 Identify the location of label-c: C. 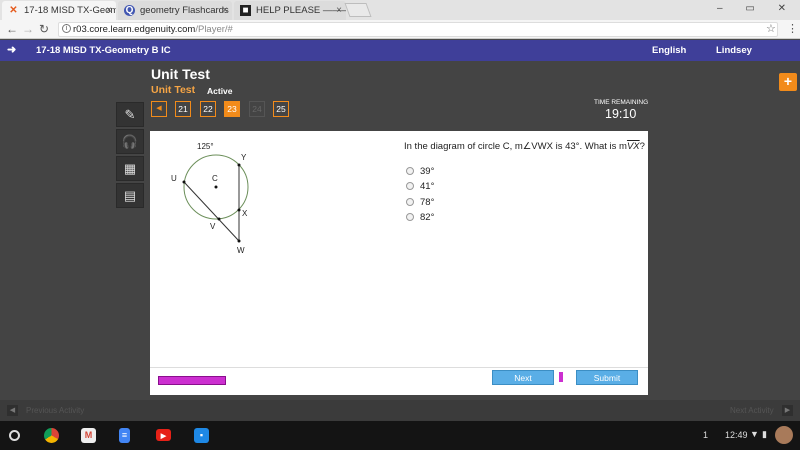
(215, 178).